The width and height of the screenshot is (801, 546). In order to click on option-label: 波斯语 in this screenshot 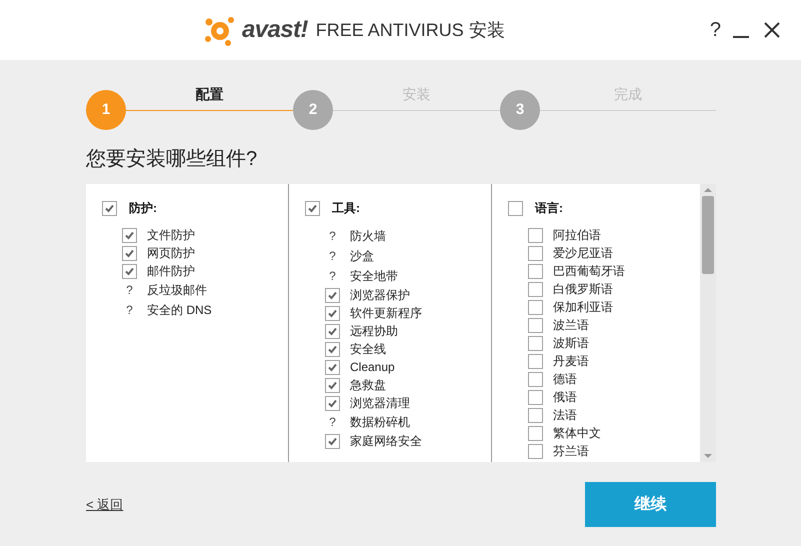, I will do `click(571, 343)`.